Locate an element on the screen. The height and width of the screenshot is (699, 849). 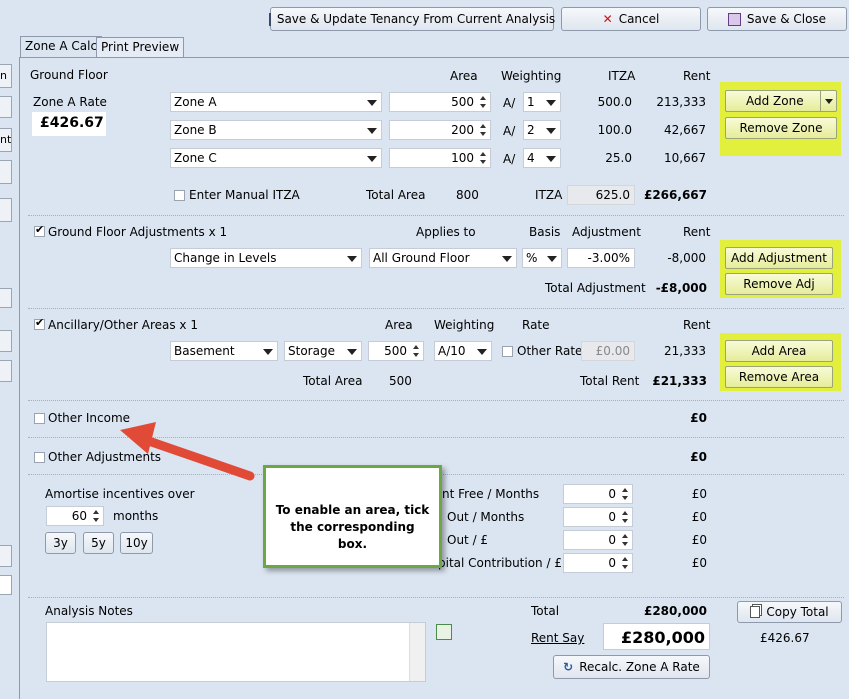
zone-weighting-select: 2 is located at coordinates (542, 130).